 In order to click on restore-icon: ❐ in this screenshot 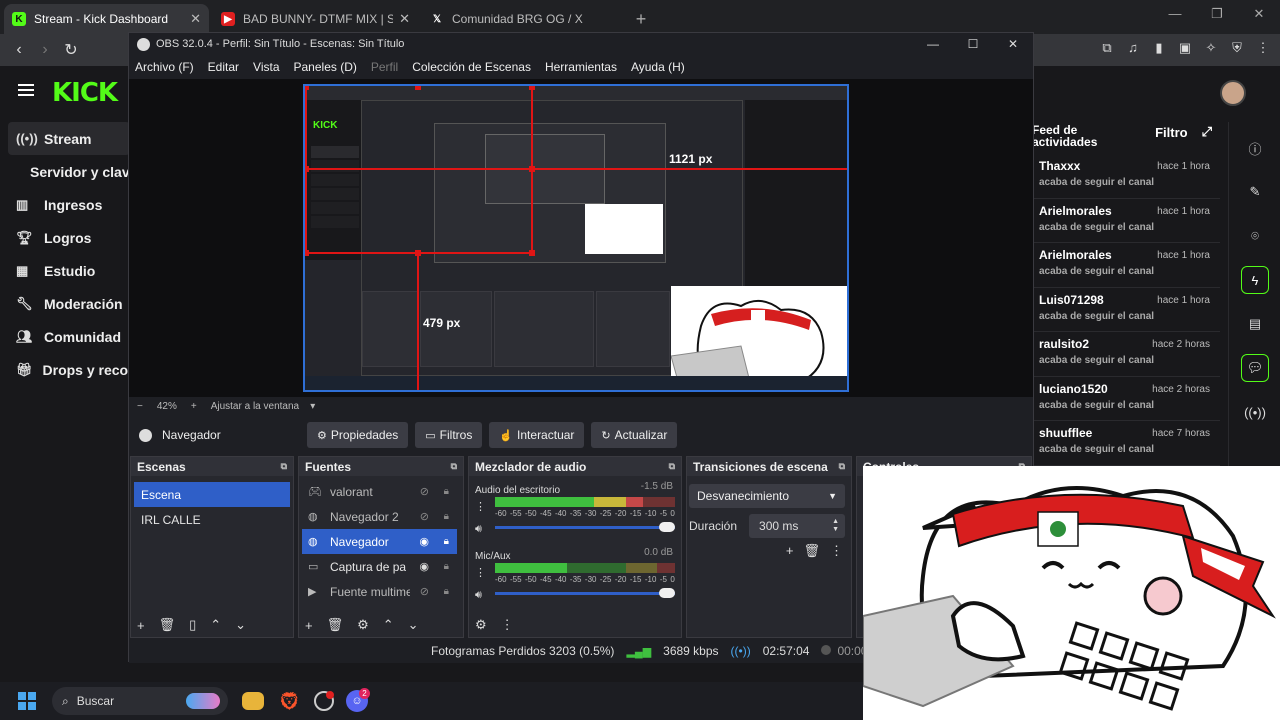, I will do `click(1217, 14)`.